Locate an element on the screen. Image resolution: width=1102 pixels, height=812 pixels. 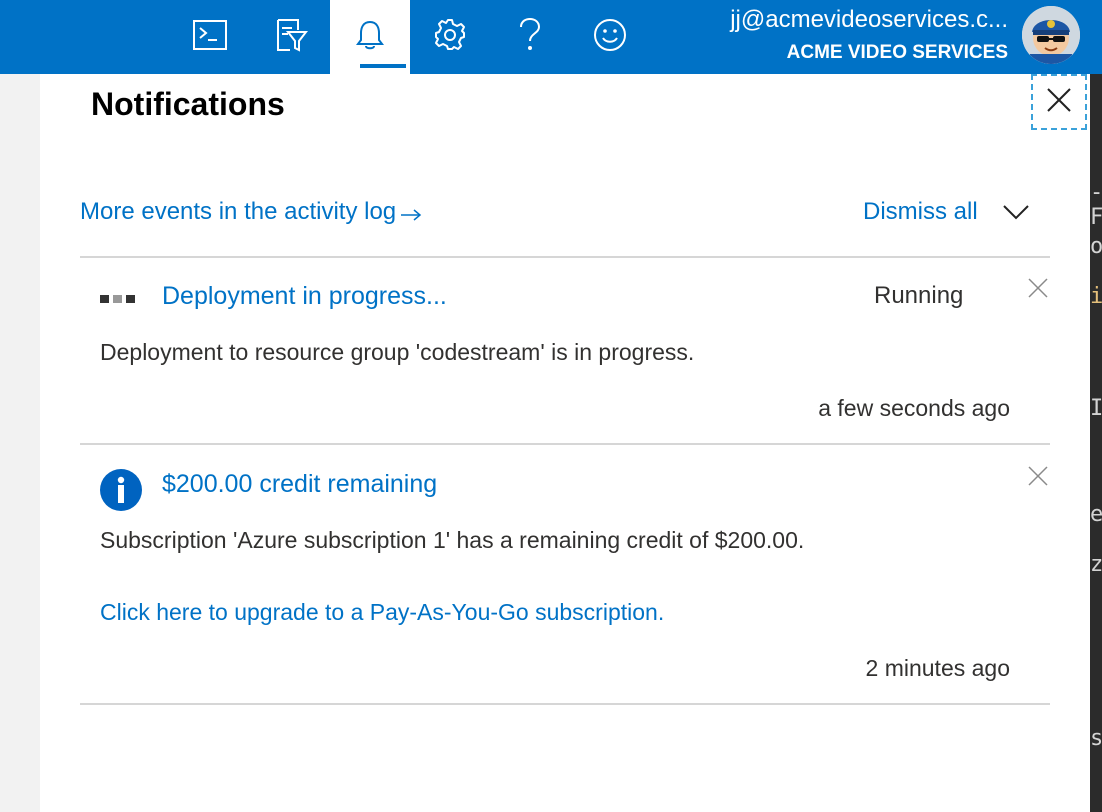
background-text-fragment: -F is located at coordinates (1096, 205).